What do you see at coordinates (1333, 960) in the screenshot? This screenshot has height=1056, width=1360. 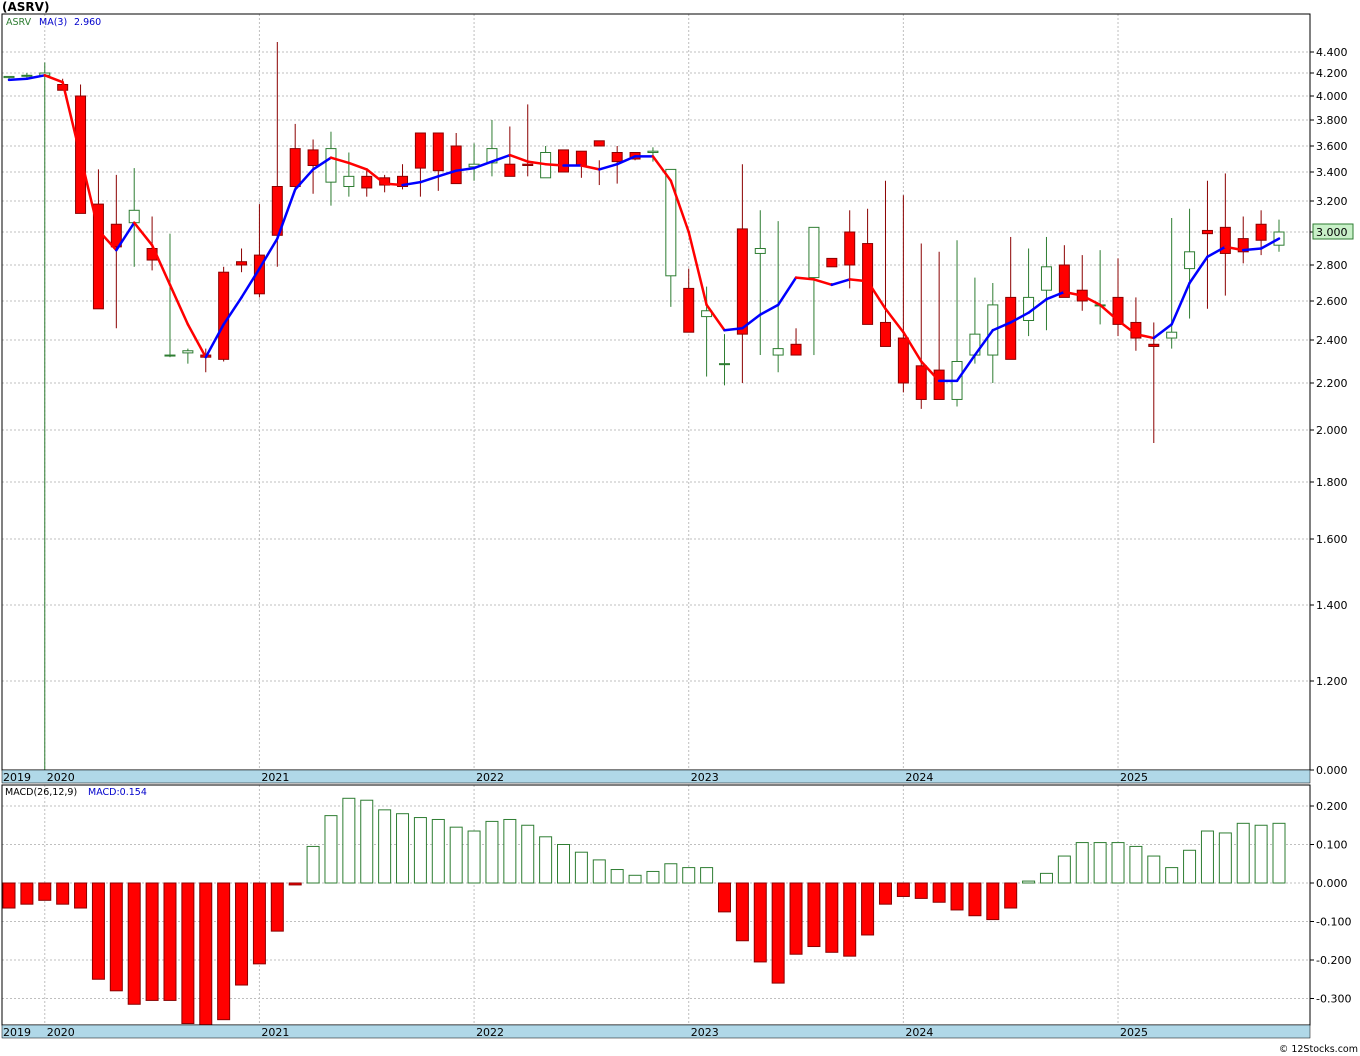 I see `macd-tick-label: -0.200` at bounding box center [1333, 960].